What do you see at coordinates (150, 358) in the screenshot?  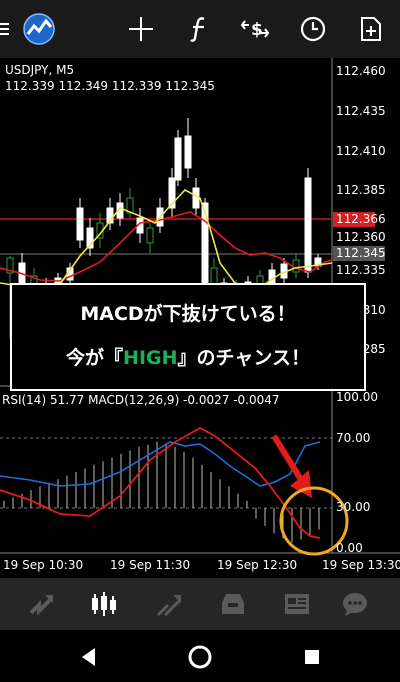 I see `caption-highlight: HIGH` at bounding box center [150, 358].